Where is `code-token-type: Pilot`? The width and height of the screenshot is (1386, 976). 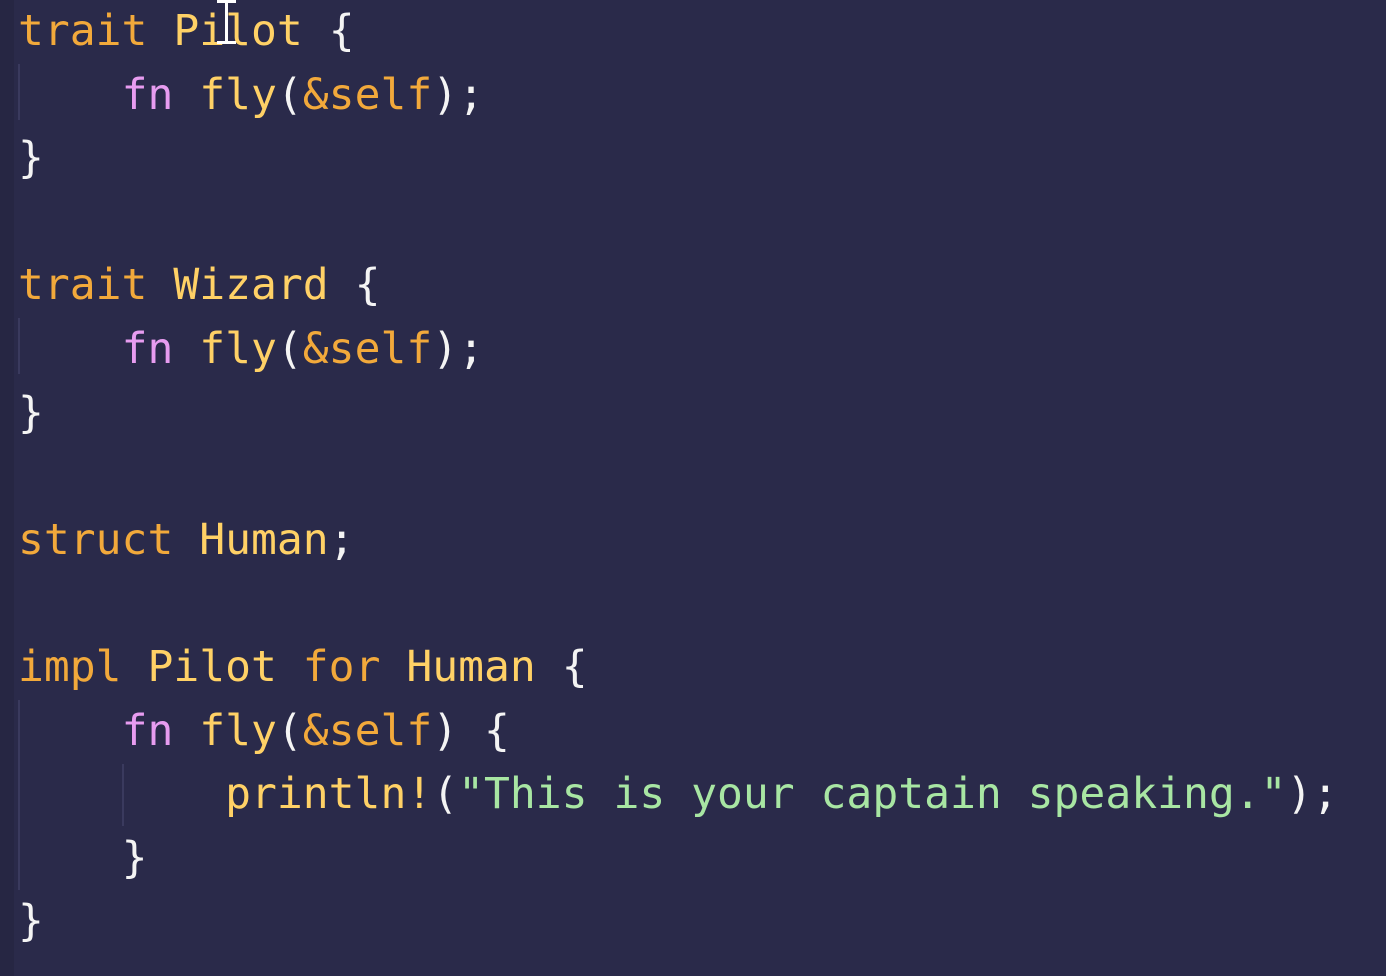 code-token-type: Pilot is located at coordinates (212, 666).